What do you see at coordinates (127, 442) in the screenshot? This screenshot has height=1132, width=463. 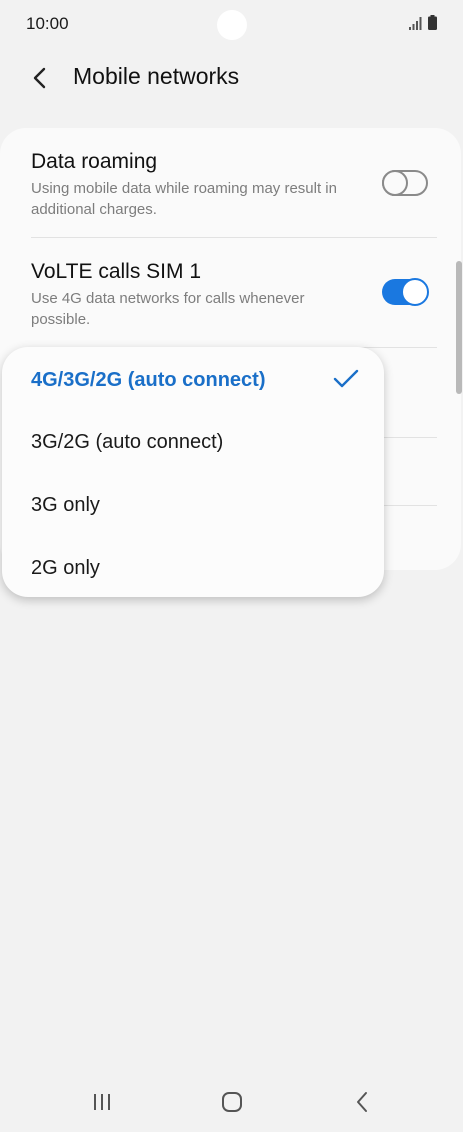 I see `option-label: 3G/2G (auto connect)` at bounding box center [127, 442].